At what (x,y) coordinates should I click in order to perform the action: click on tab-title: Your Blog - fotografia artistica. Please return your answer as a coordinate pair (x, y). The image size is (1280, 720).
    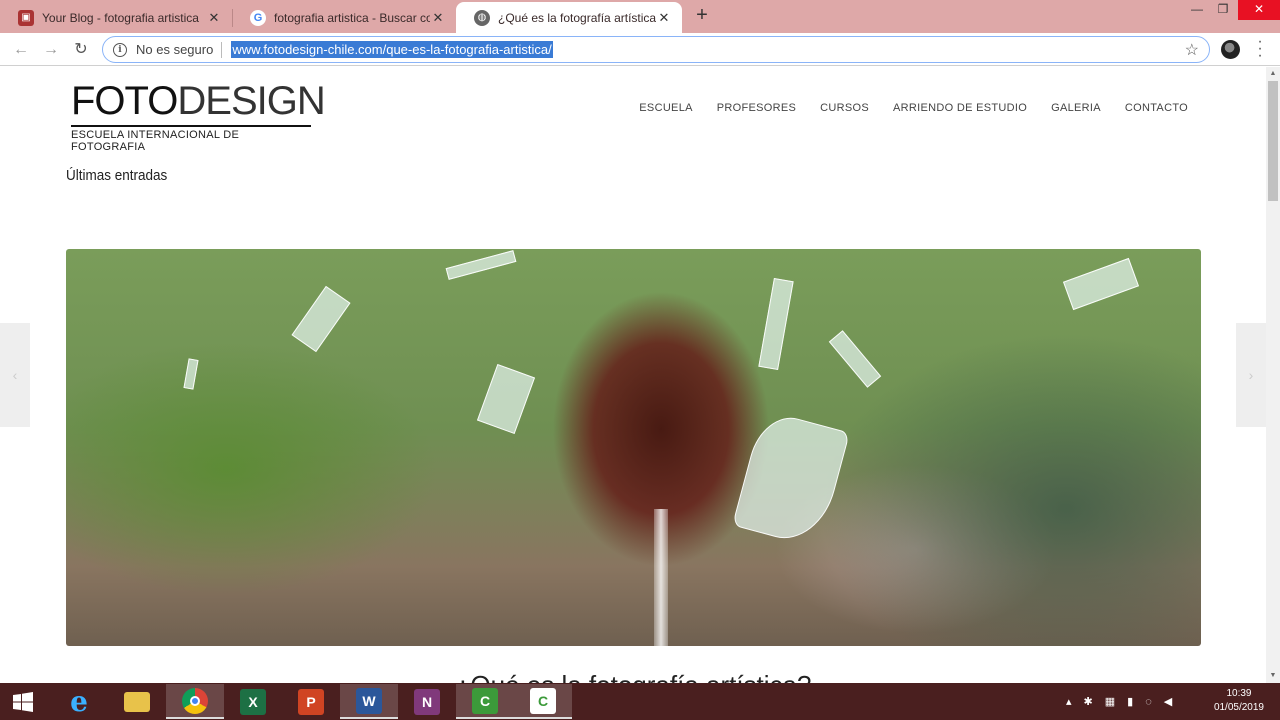
    Looking at the image, I should click on (120, 17).